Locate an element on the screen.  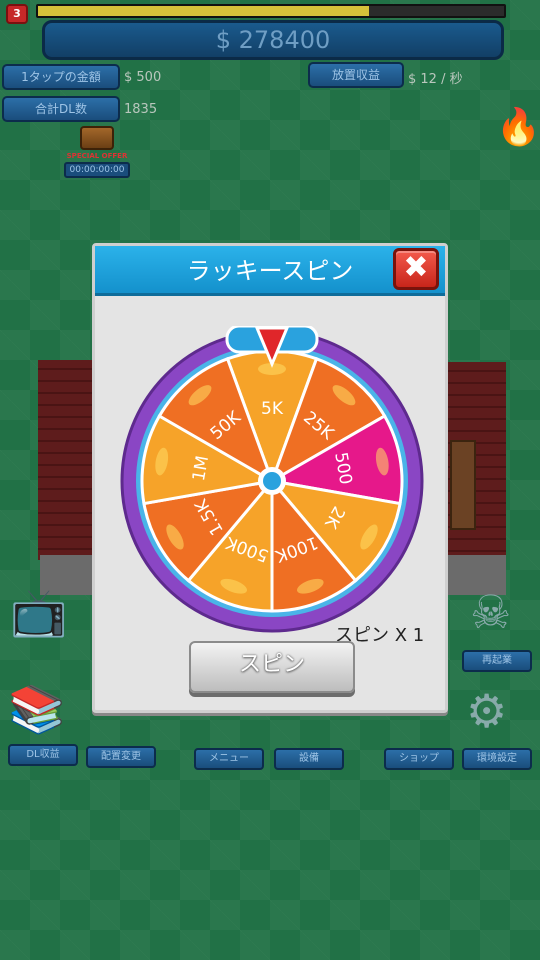
xp-progress-bar is located at coordinates (271, 11).